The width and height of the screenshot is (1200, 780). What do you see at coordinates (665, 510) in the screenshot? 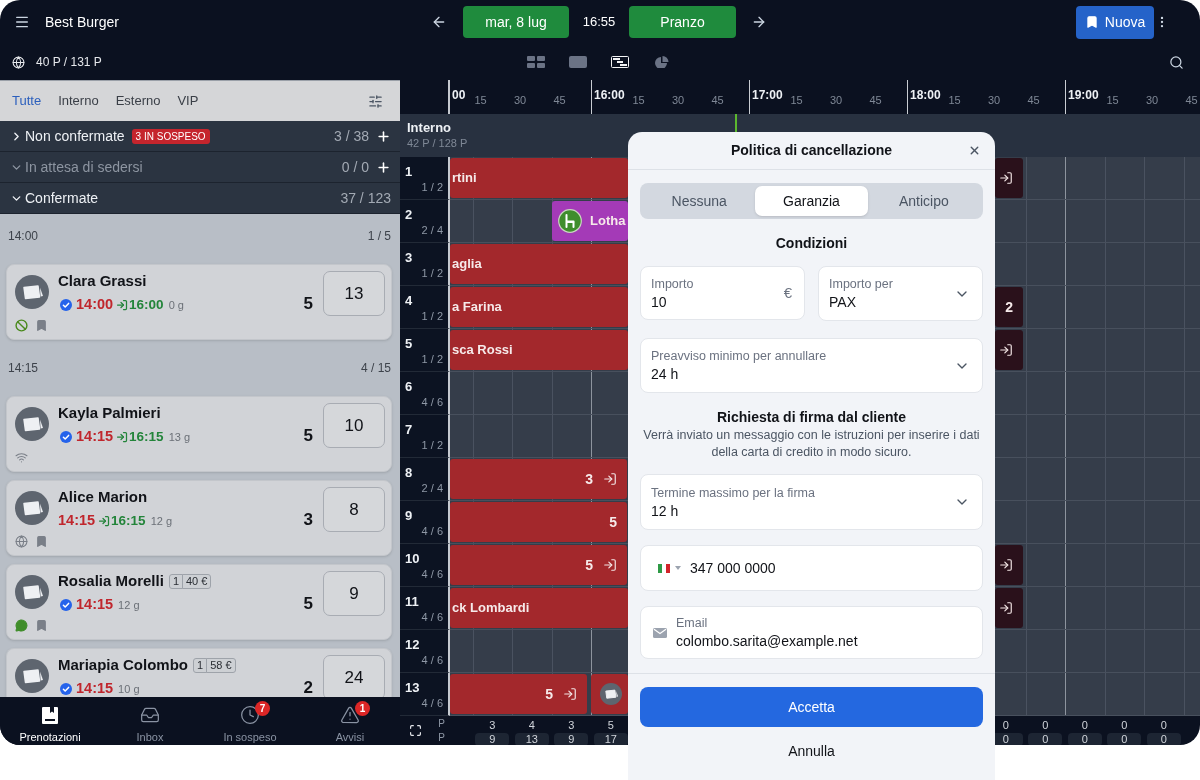
I see `field-value: 12 h` at bounding box center [665, 510].